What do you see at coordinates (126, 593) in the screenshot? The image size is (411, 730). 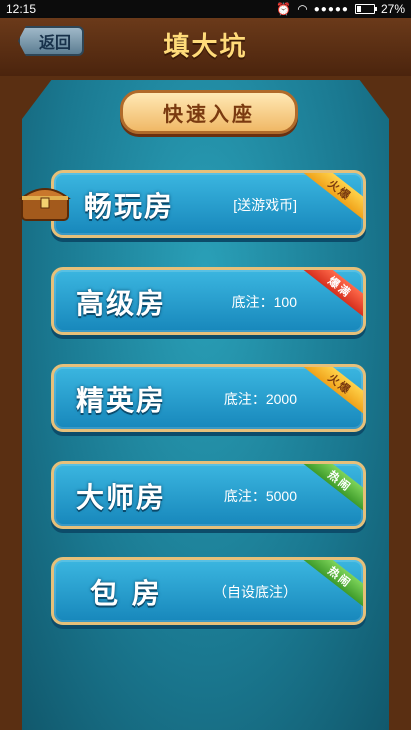 I see `room-name: 包 房` at bounding box center [126, 593].